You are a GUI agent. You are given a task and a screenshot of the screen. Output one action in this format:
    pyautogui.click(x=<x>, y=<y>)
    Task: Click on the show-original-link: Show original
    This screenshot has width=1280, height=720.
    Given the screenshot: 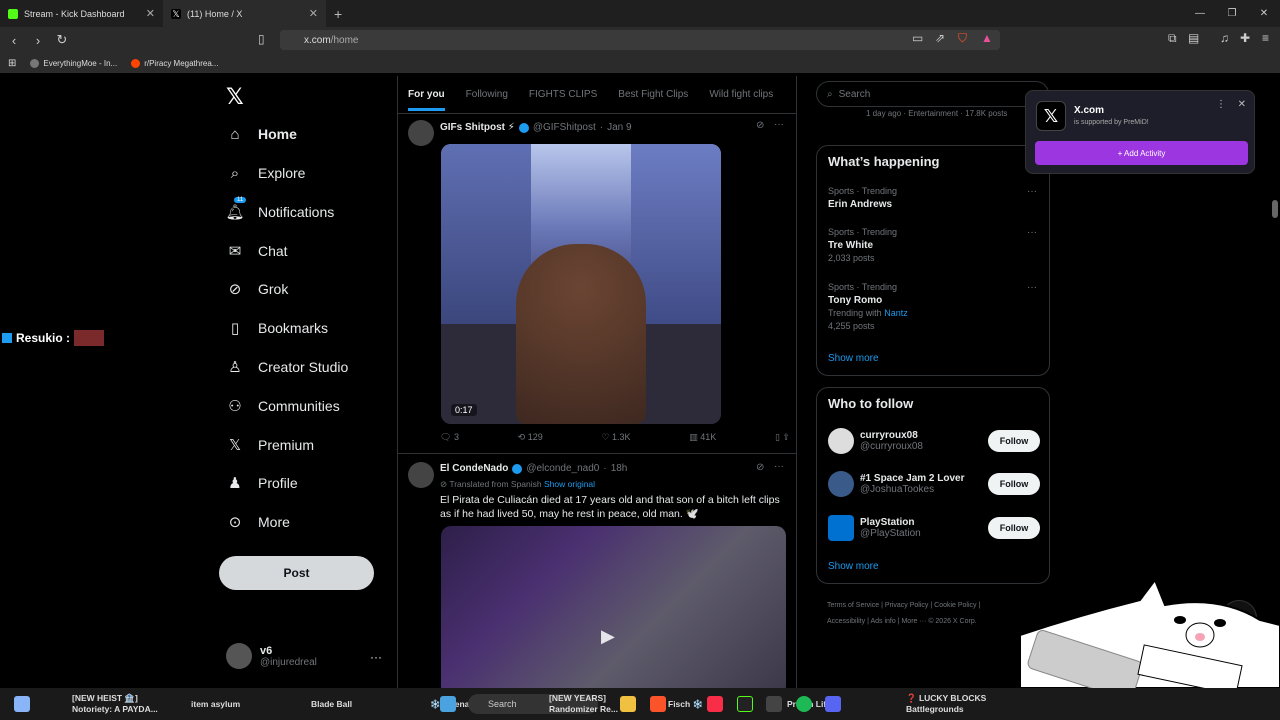 What is the action you would take?
    pyautogui.click(x=569, y=484)
    